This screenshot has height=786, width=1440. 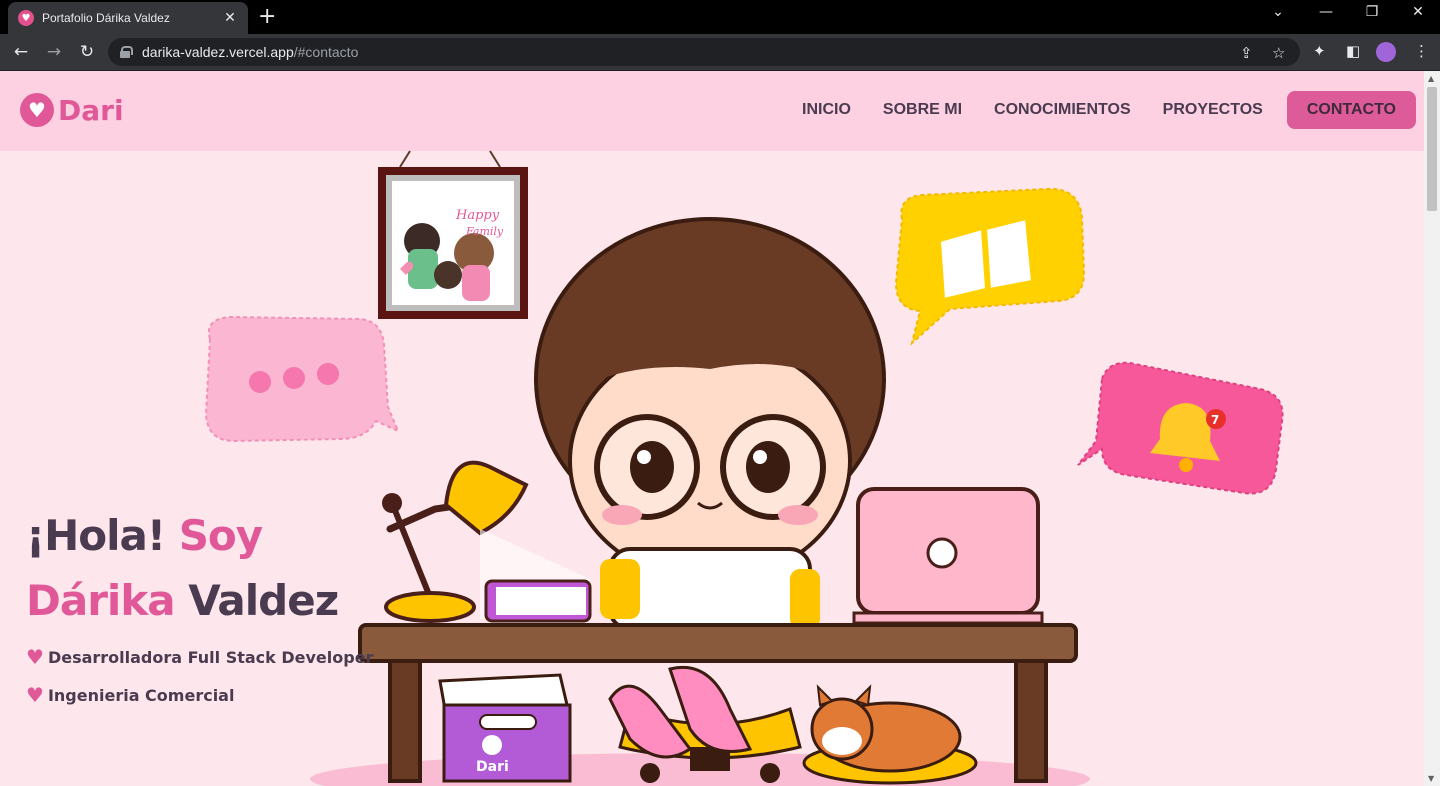 I want to click on more-menu-icon: ⋮, so click(x=1421, y=51).